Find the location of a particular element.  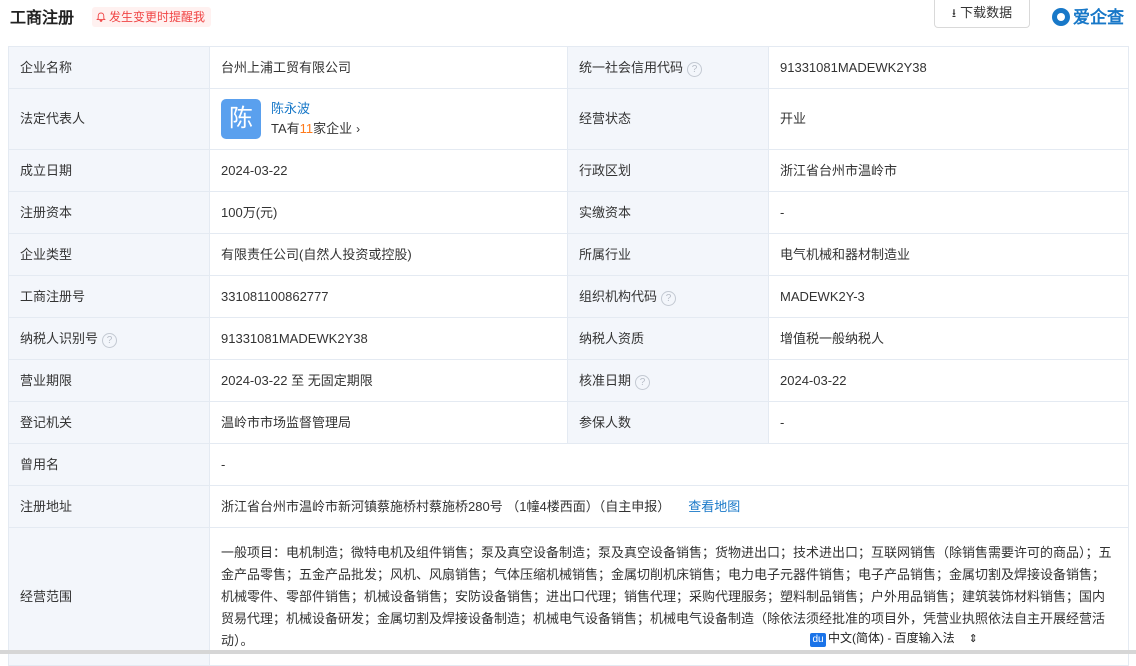

label-taxpayer-id: 纳税人识别号? is located at coordinates (109, 338).